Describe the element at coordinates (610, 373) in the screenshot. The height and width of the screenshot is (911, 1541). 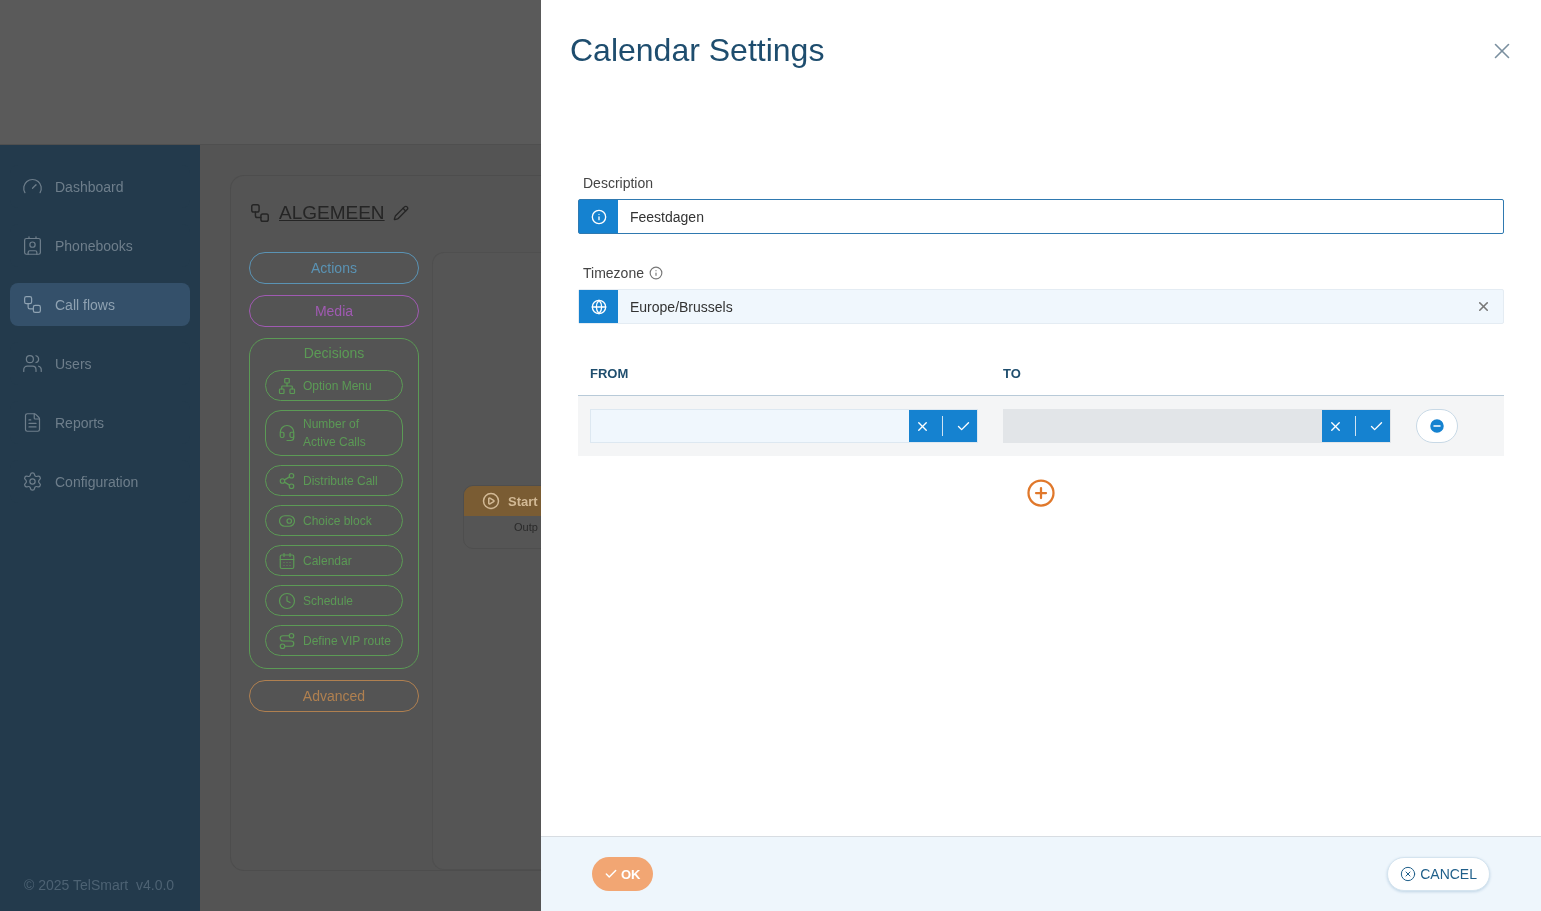
I see `column-header: FROM` at that location.